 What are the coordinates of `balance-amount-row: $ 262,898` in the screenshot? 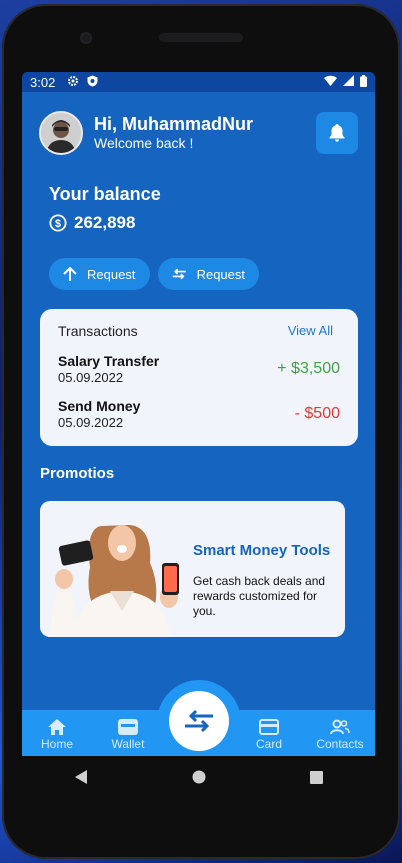 It's located at (92, 223).